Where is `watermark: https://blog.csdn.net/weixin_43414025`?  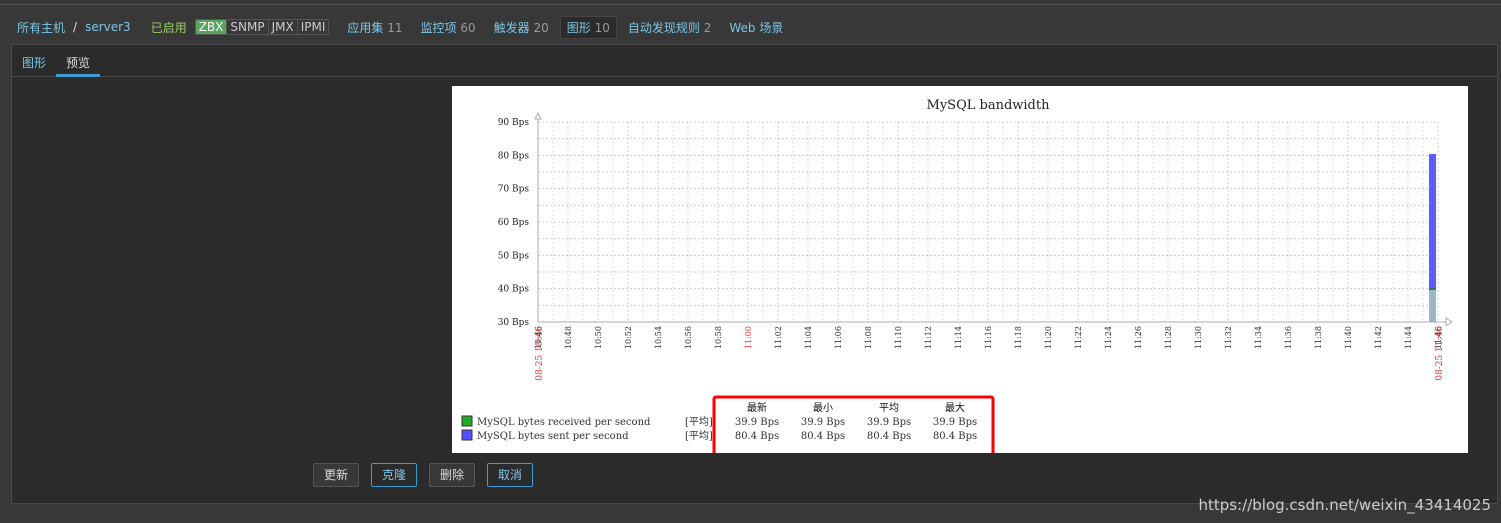
watermark: https://blog.csdn.net/weixin_43414025 is located at coordinates (1344, 505).